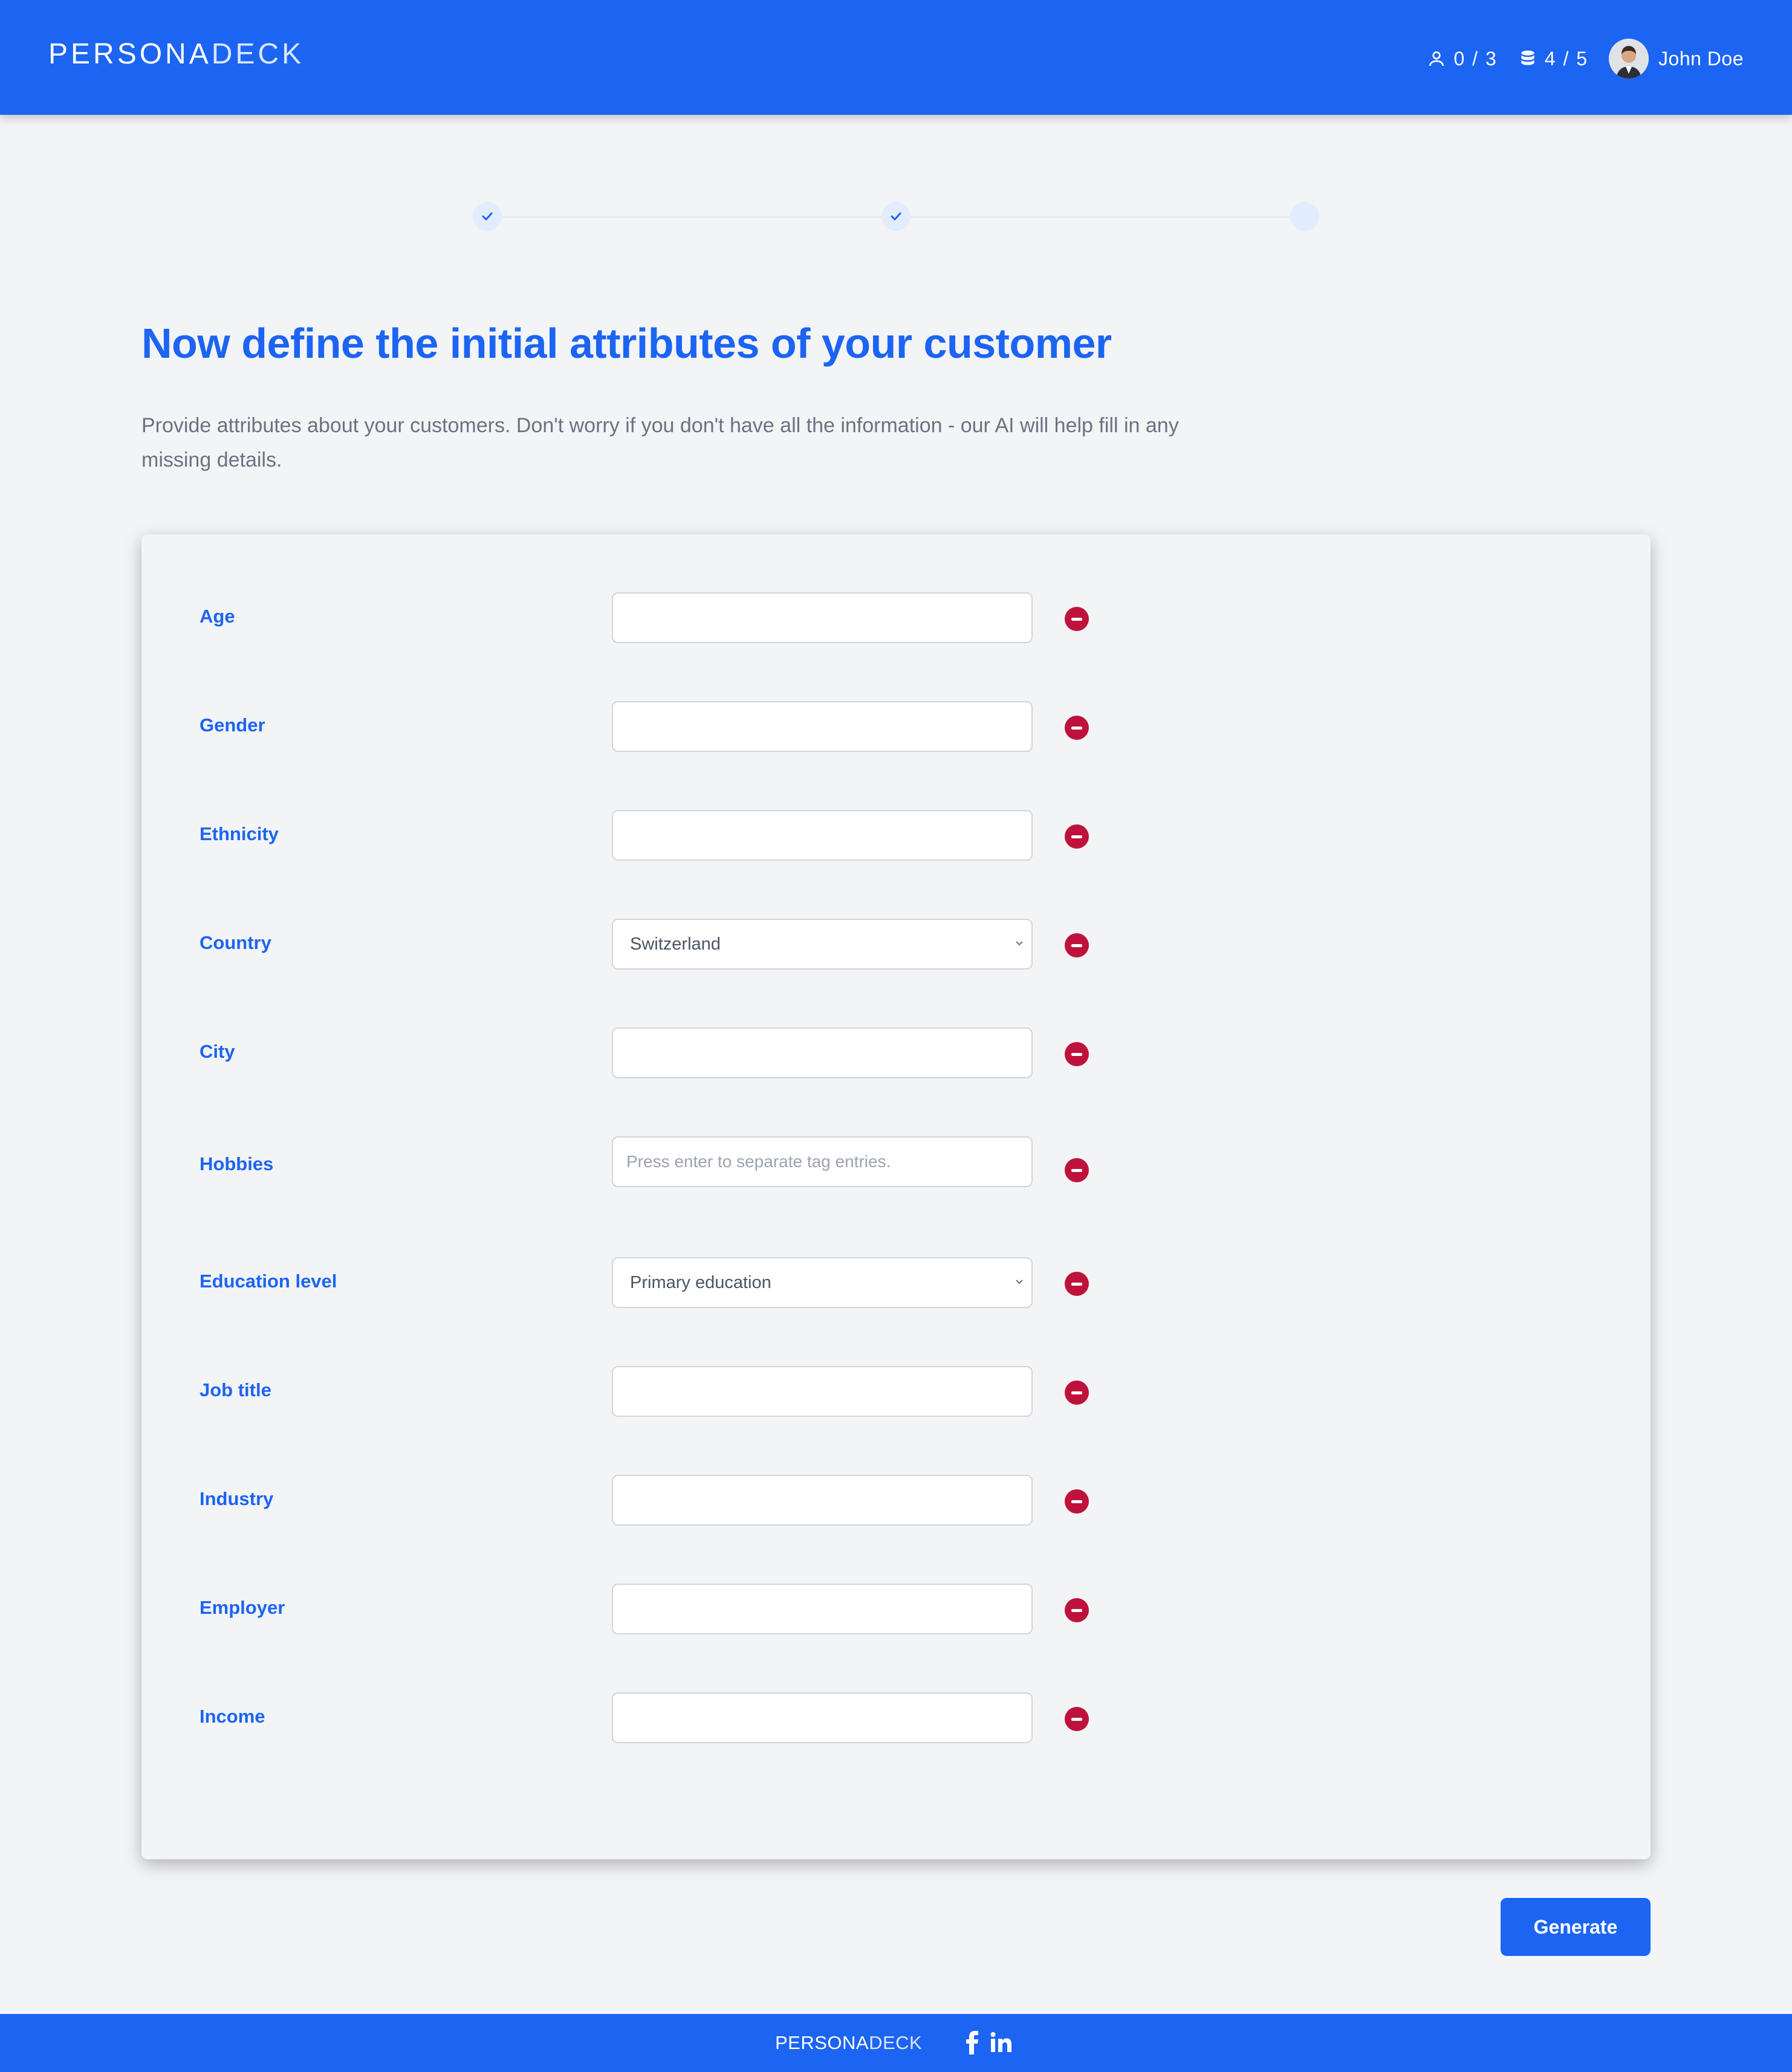  I want to click on personas-count: 0 / 3, so click(1476, 58).